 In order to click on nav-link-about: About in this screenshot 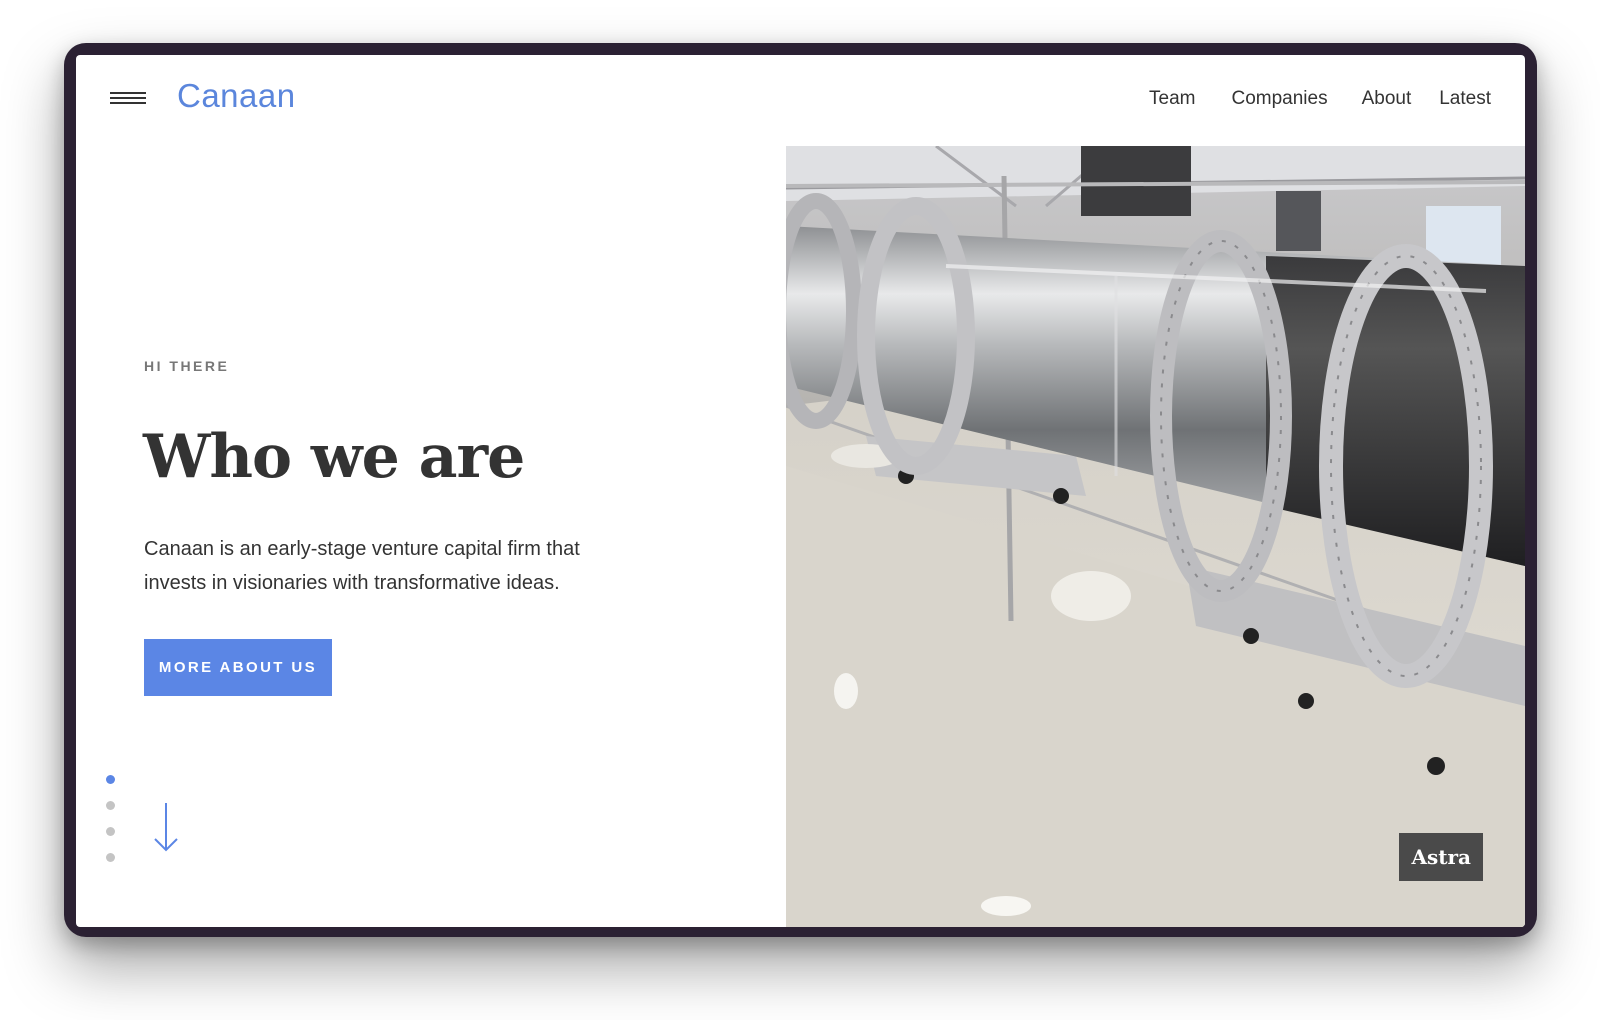, I will do `click(1387, 99)`.